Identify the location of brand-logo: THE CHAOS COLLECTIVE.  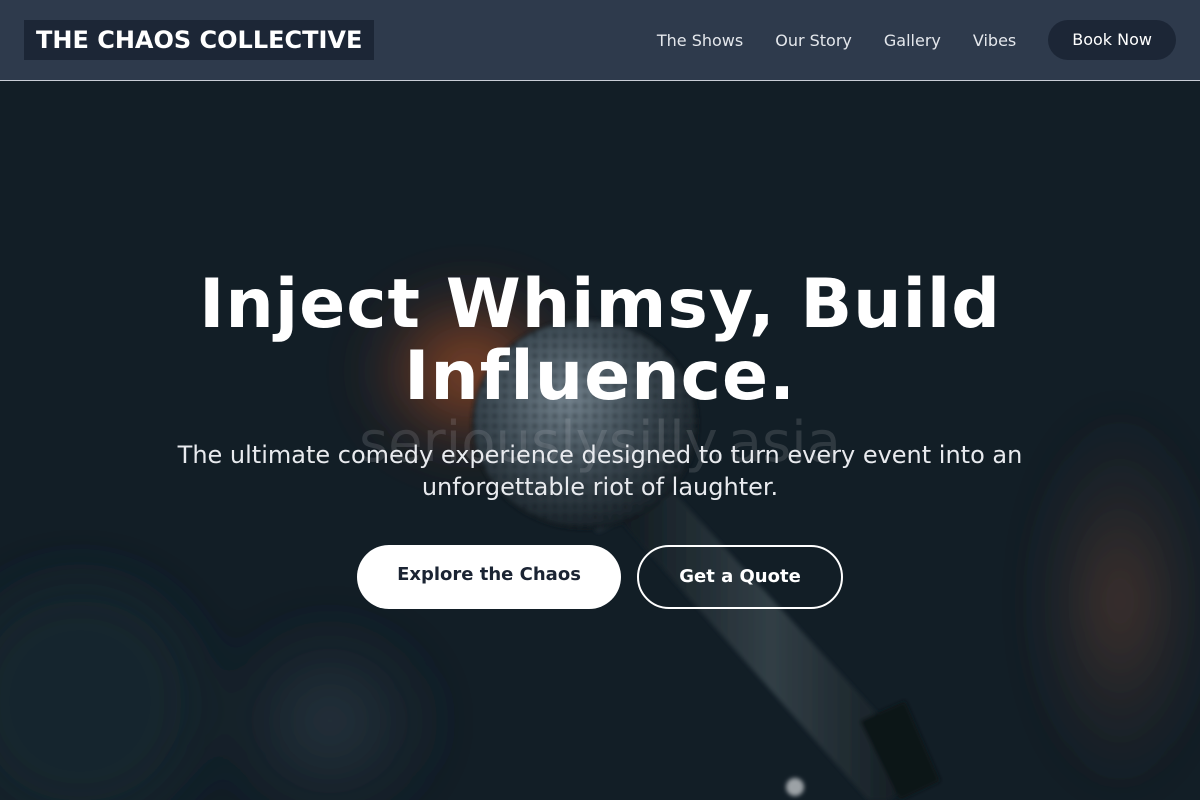
(199, 40).